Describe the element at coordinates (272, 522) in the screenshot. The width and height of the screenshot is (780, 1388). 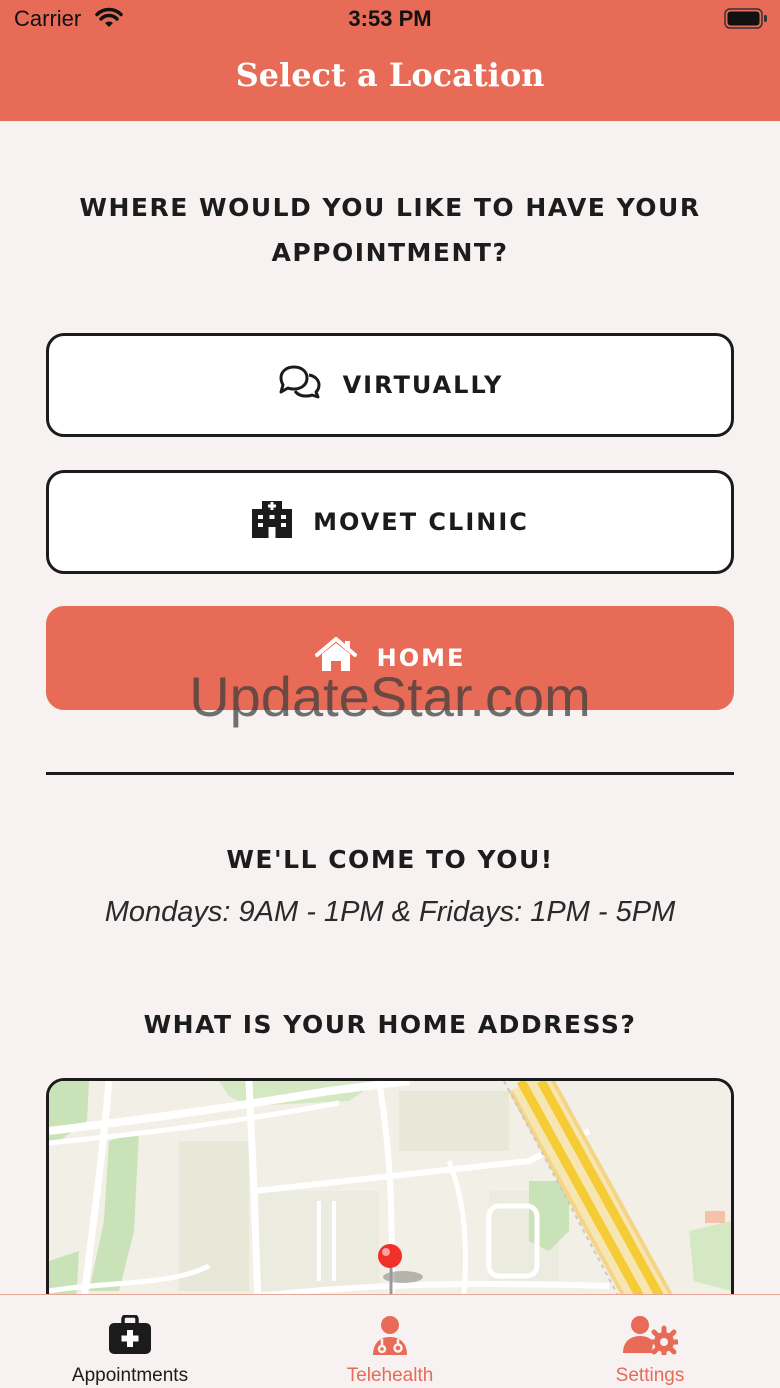
I see `hospital-icon` at that location.